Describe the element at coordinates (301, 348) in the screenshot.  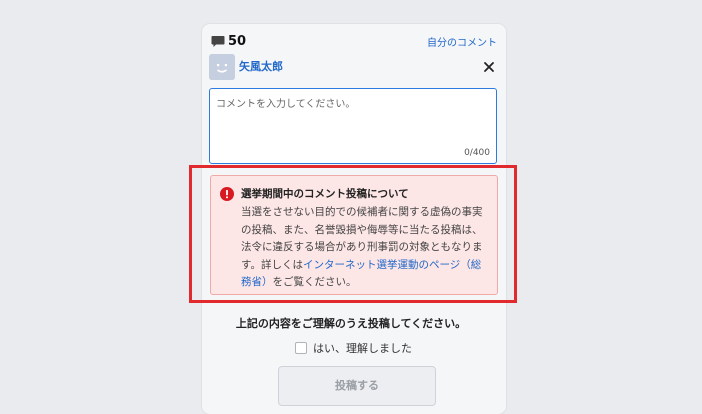
I see `understand-checkbox` at that location.